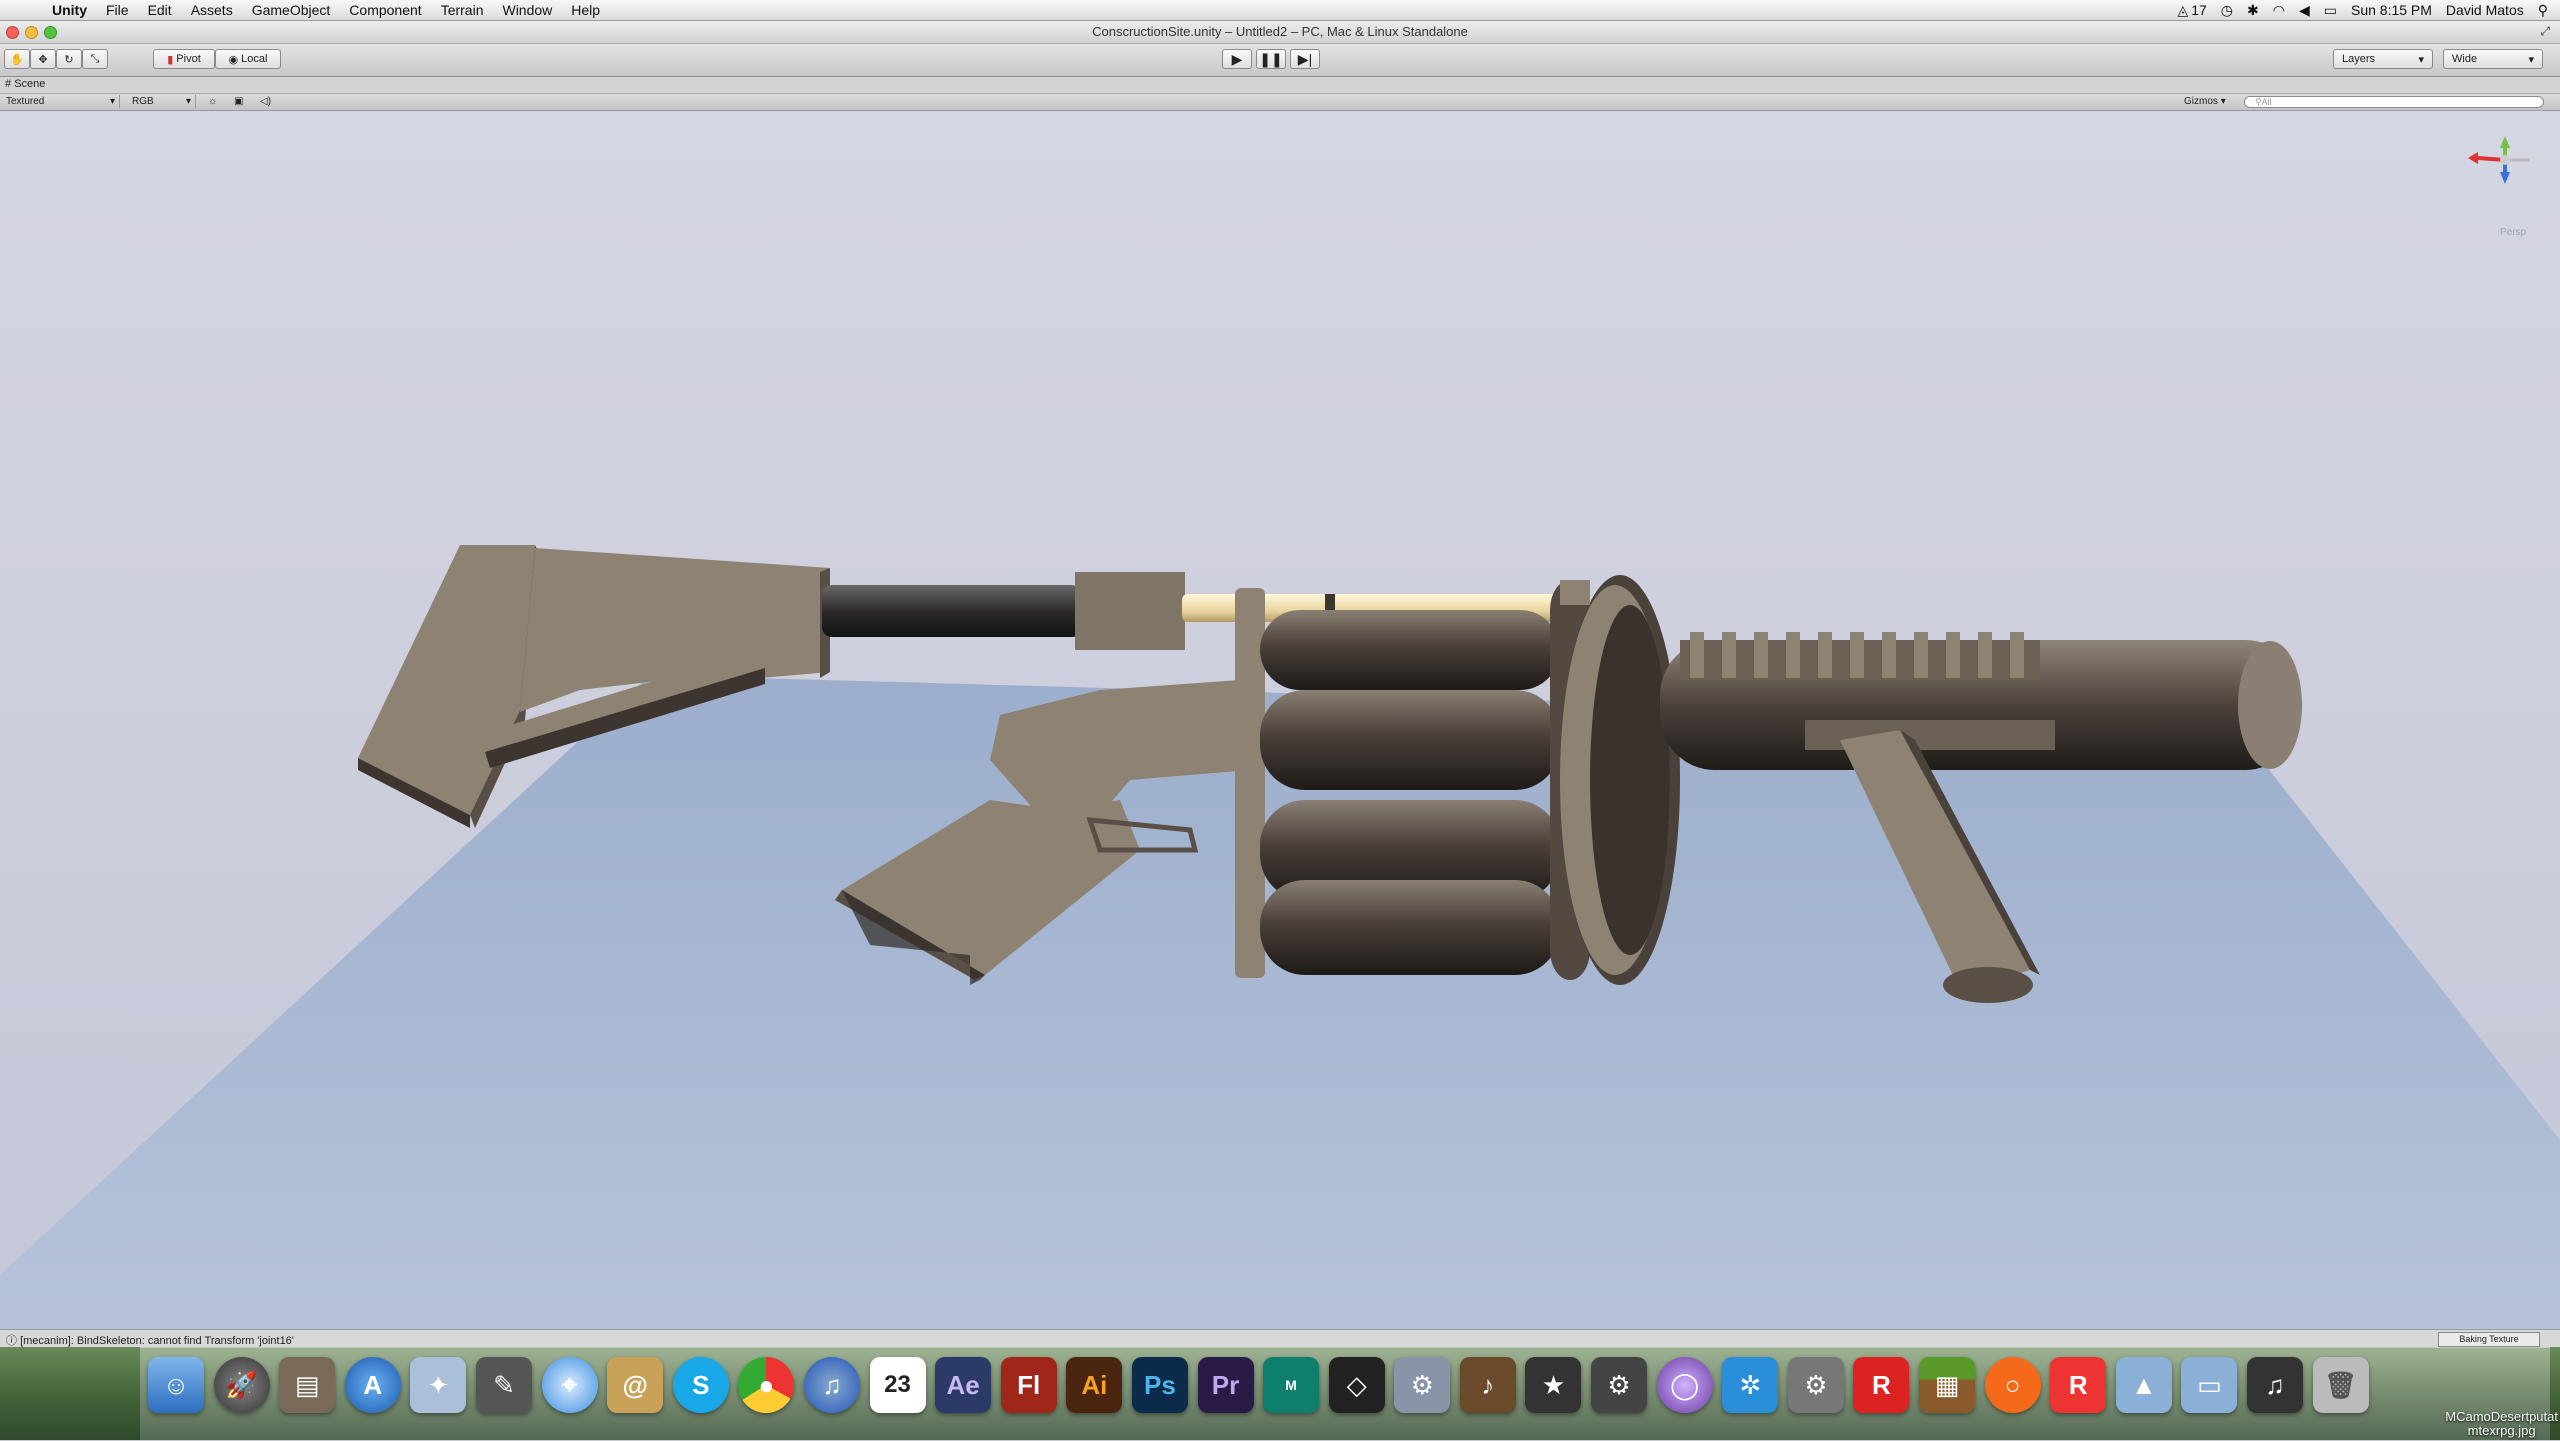  Describe the element at coordinates (160, 10) in the screenshot. I see `menu-edit: Edit` at that location.